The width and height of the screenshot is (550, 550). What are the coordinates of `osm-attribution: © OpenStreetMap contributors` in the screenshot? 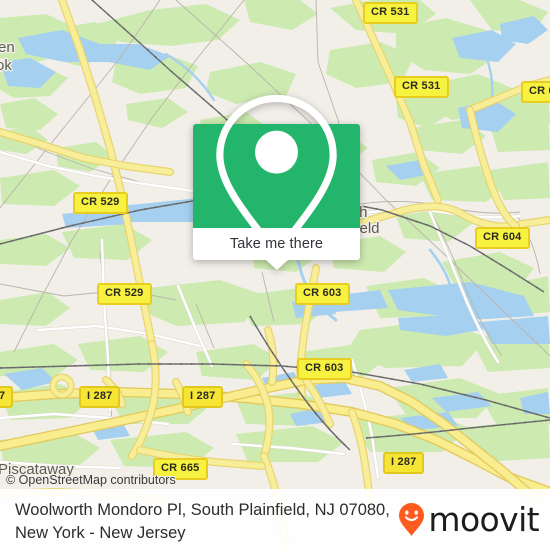 It's located at (91, 480).